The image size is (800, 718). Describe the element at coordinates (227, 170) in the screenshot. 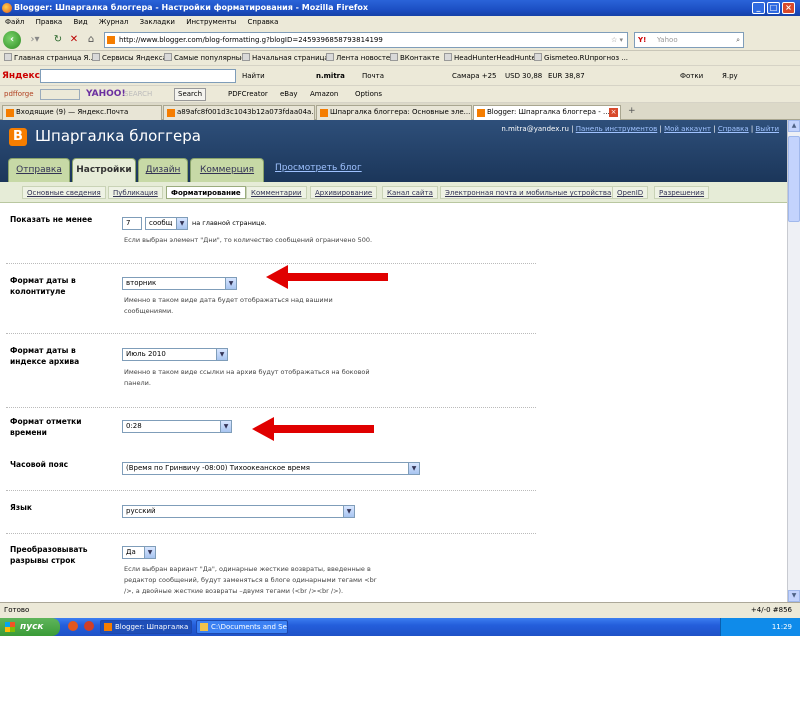

I see `tab-monetize: Коммерция` at that location.